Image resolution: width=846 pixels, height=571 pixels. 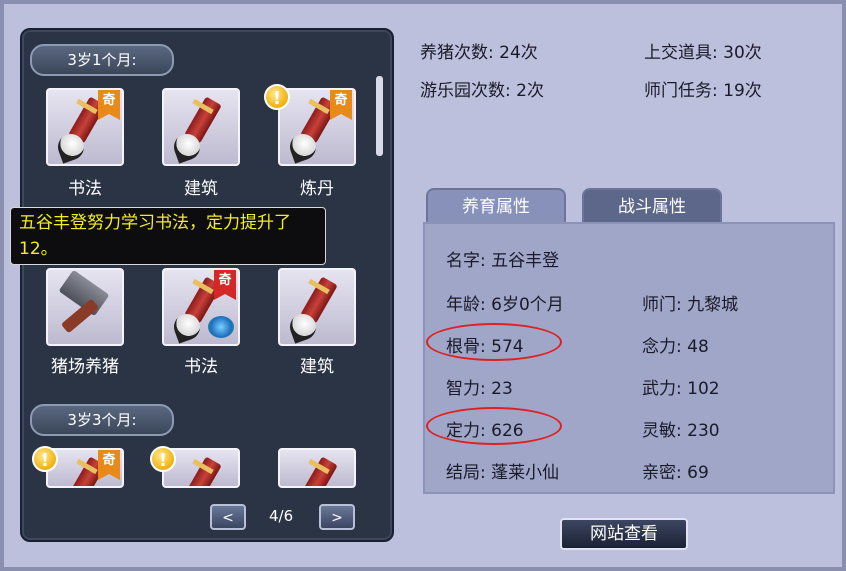 What do you see at coordinates (85, 367) in the screenshot?
I see `item-label: 猪场养猪` at bounding box center [85, 367].